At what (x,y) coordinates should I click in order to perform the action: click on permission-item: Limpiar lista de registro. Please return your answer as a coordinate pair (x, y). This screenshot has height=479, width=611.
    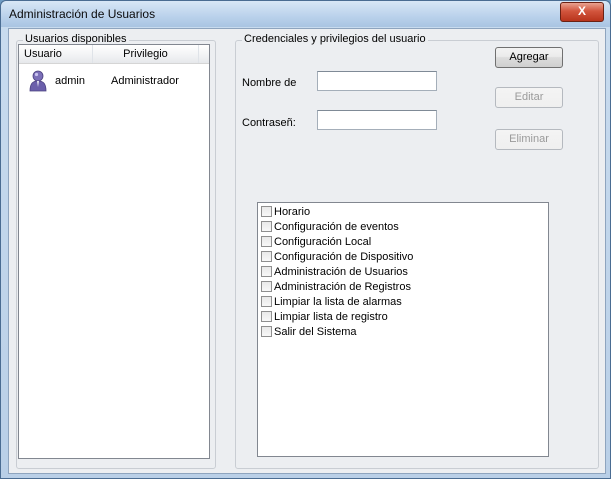
    Looking at the image, I should click on (324, 317).